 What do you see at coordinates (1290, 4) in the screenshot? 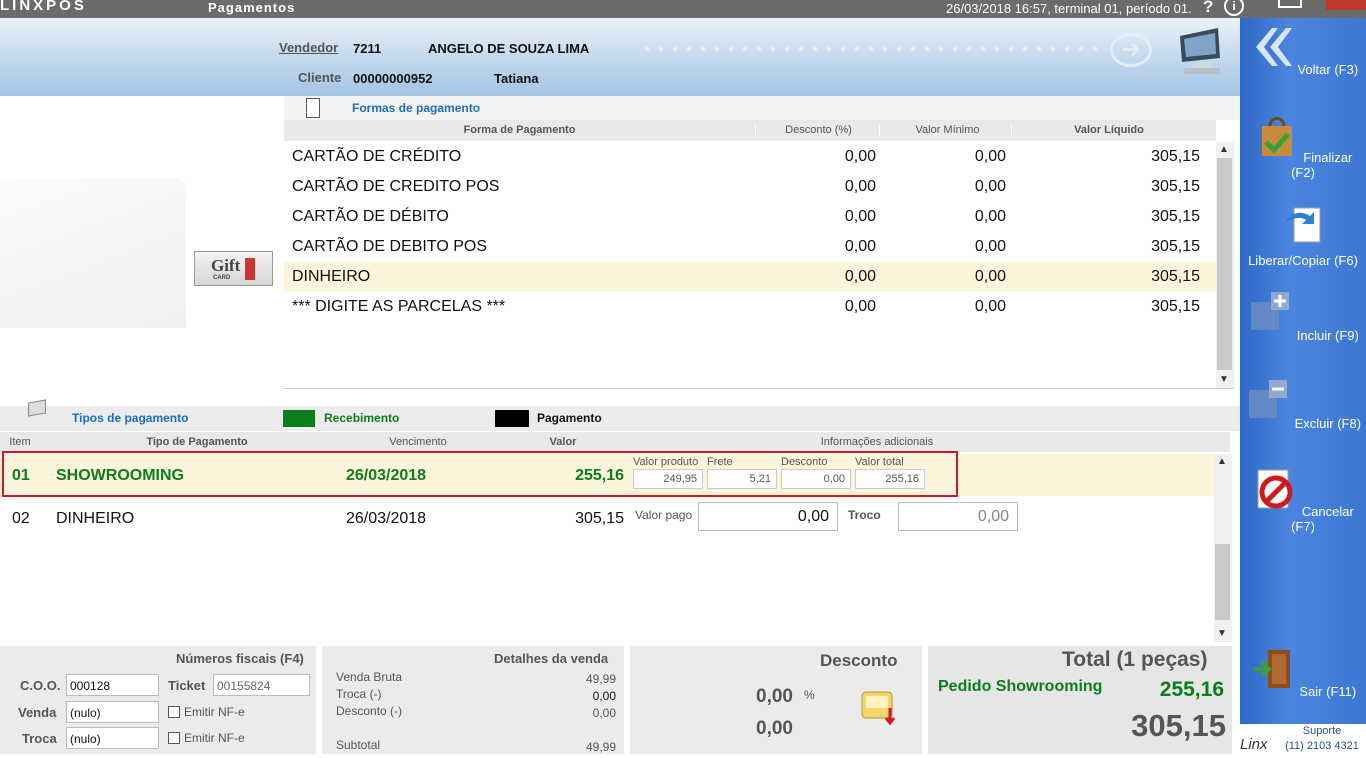
I see `minimize-button` at bounding box center [1290, 4].